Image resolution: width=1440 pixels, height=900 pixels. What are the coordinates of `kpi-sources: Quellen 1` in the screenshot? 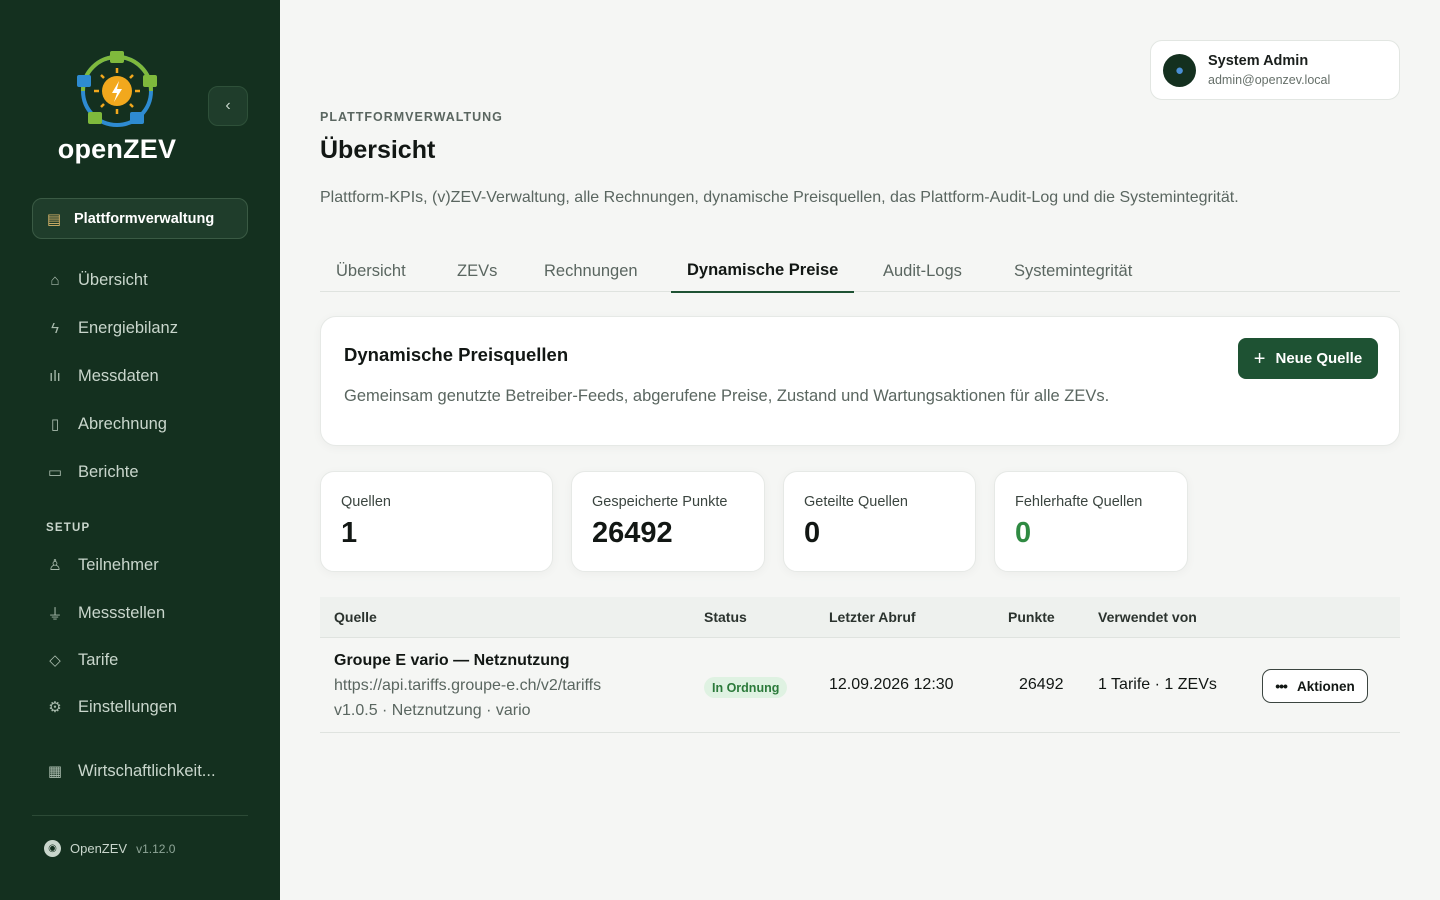 It's located at (436, 521).